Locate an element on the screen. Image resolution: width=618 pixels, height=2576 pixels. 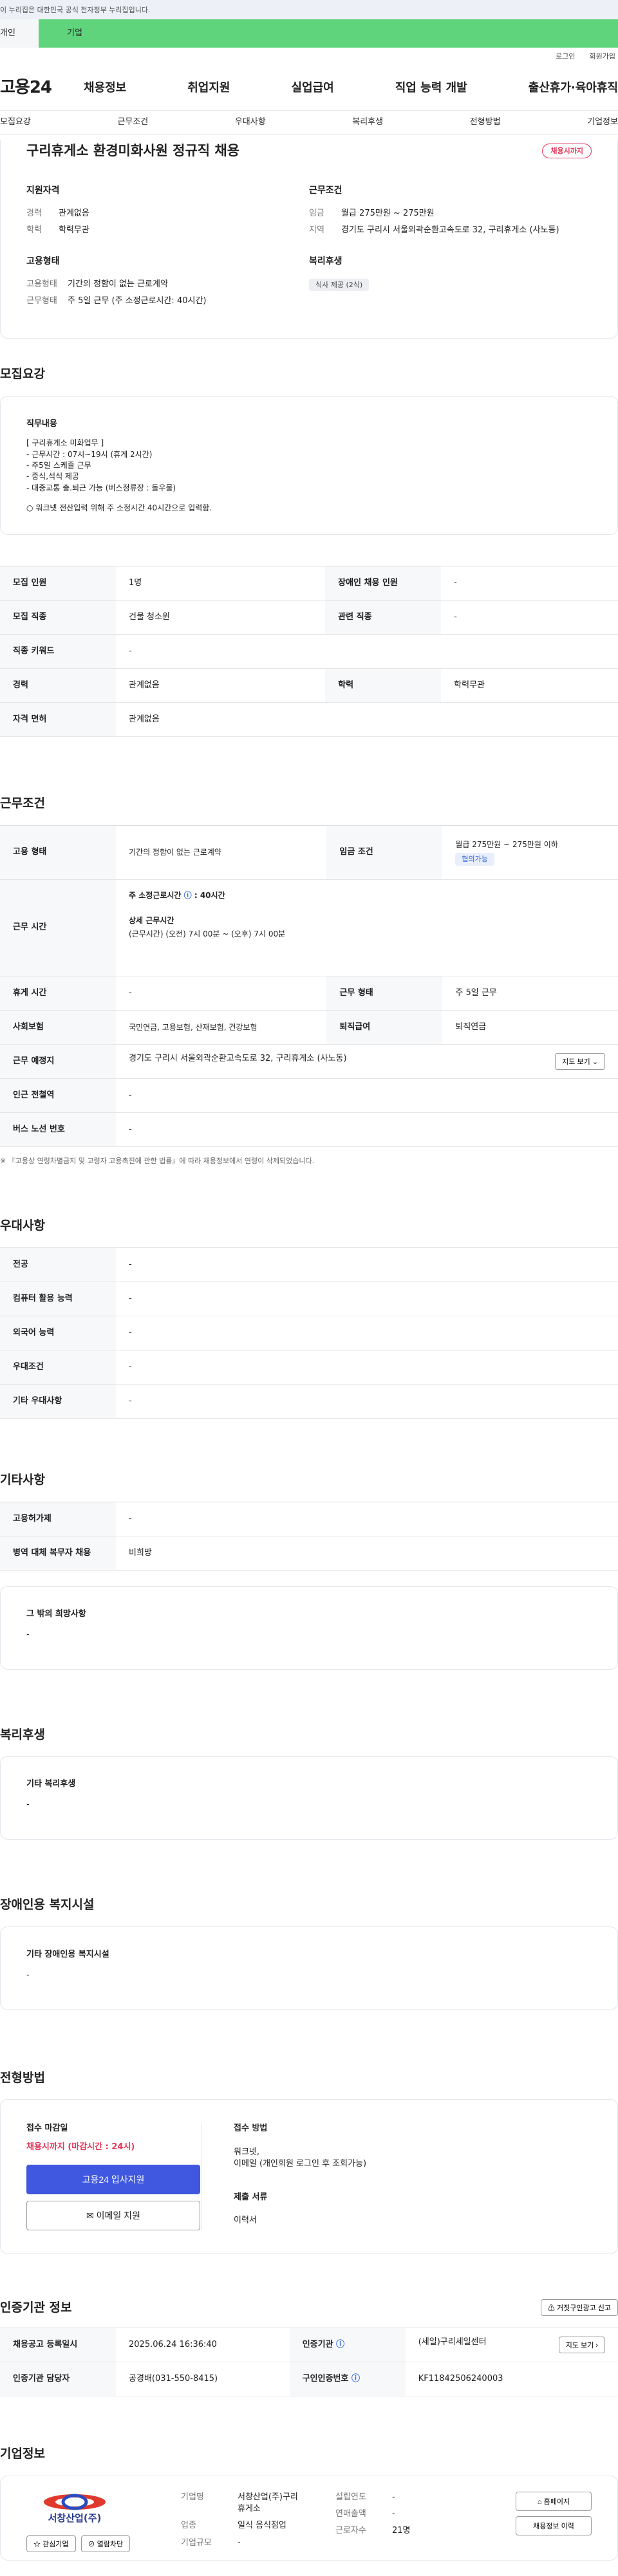
anchor-apply: 전형방법 is located at coordinates (486, 122).